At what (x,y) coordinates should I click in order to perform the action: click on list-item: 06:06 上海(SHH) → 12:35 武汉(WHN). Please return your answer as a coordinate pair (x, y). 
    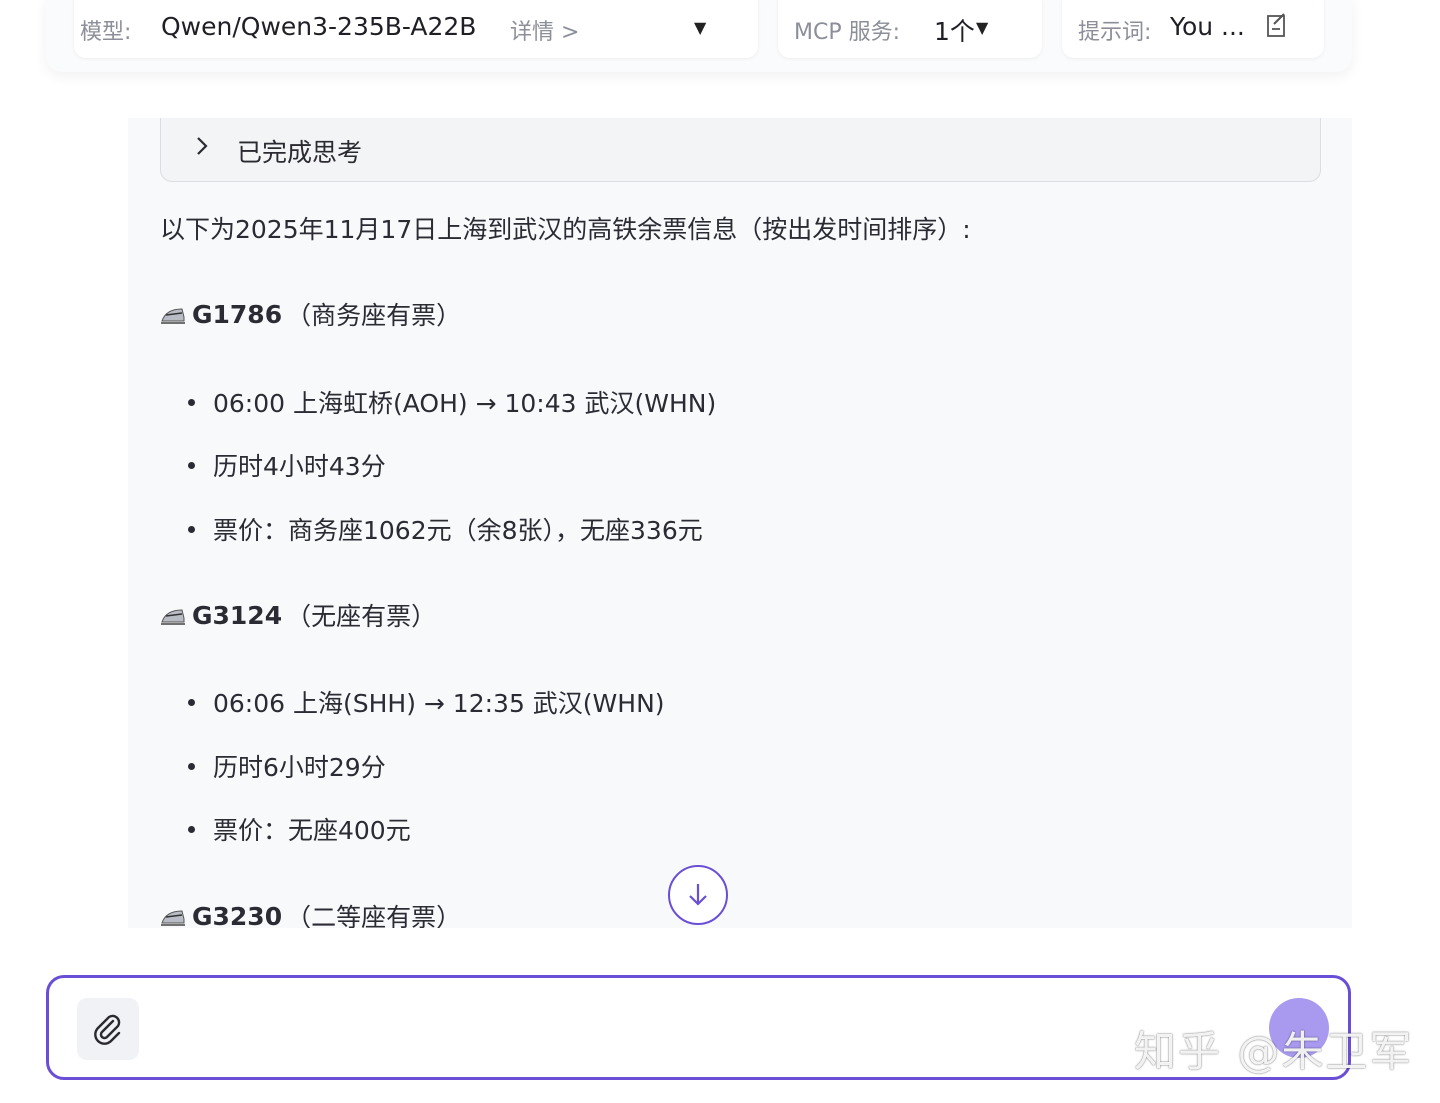
    Looking at the image, I should click on (426, 702).